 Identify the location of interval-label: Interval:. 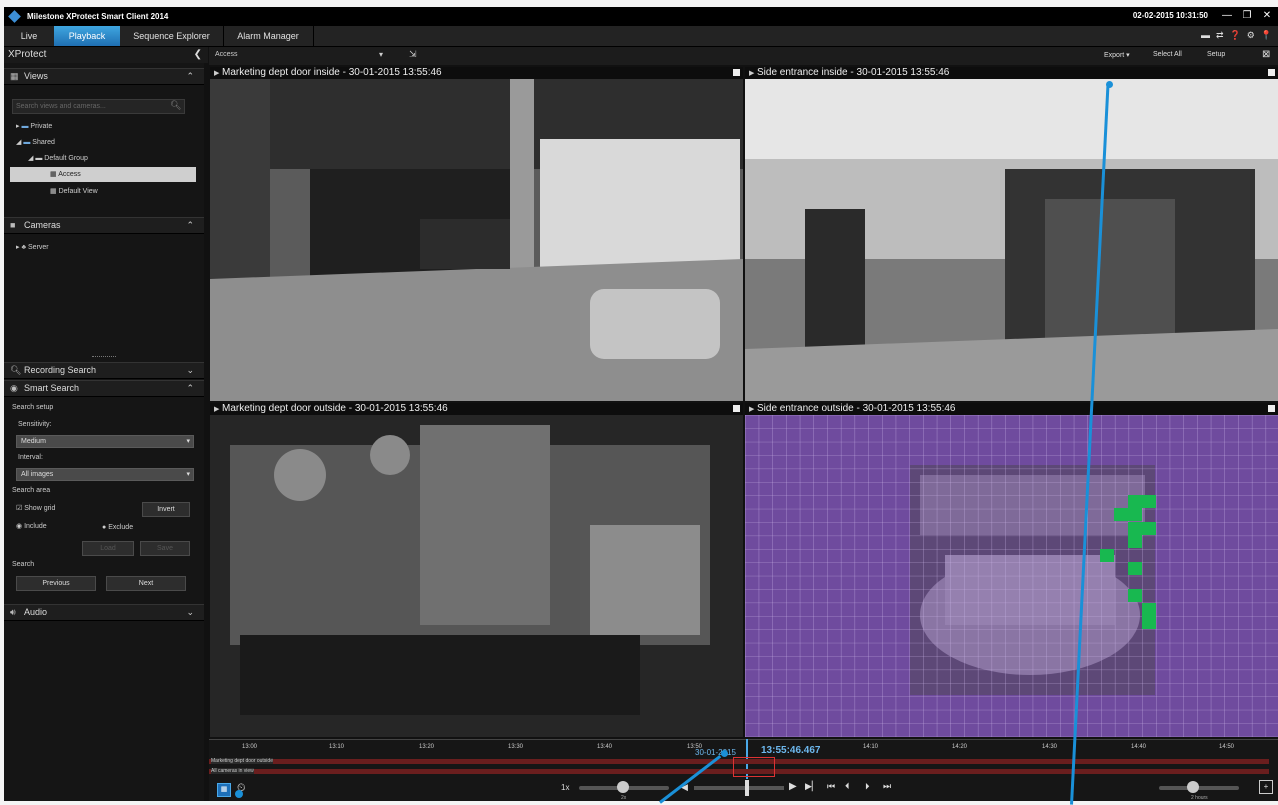
(30, 457).